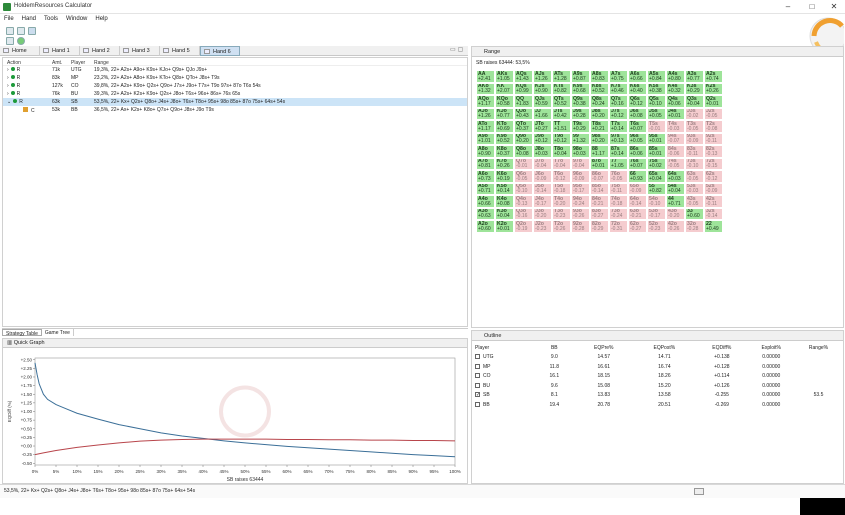  Describe the element at coordinates (675, 88) in the screenshot. I see `range-cell: K4s +0.32` at that location.